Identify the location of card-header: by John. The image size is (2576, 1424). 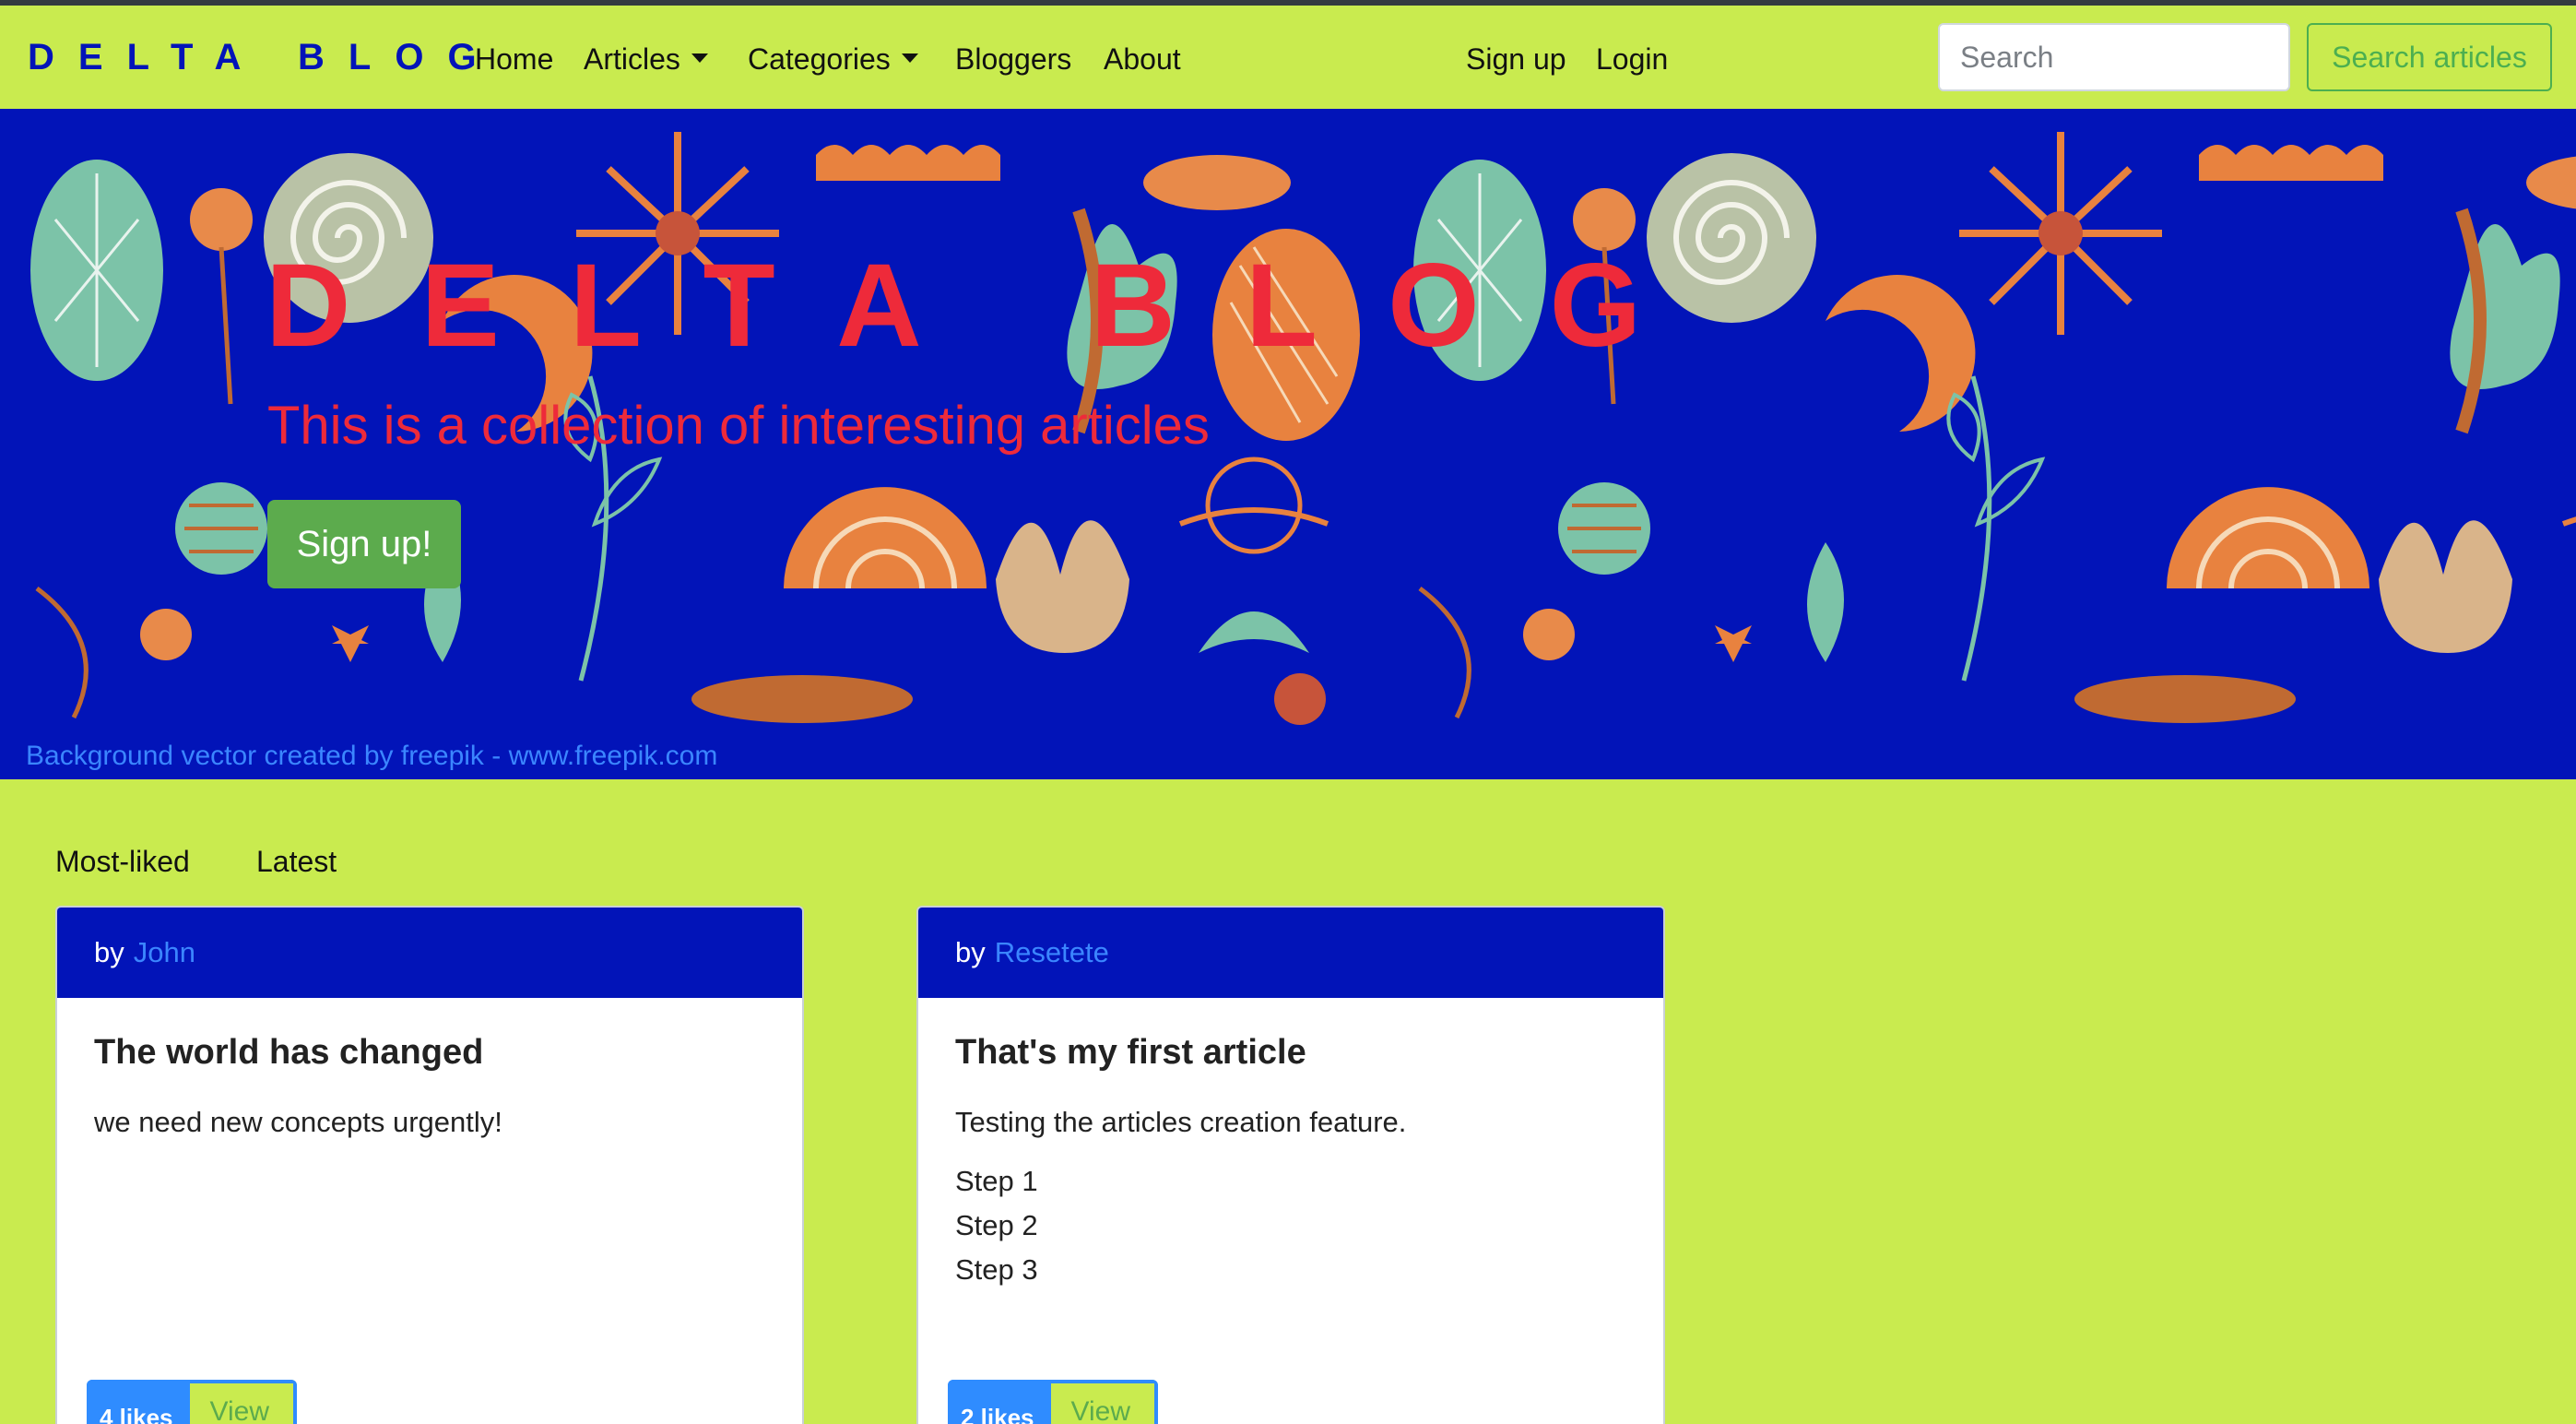
(429, 953).